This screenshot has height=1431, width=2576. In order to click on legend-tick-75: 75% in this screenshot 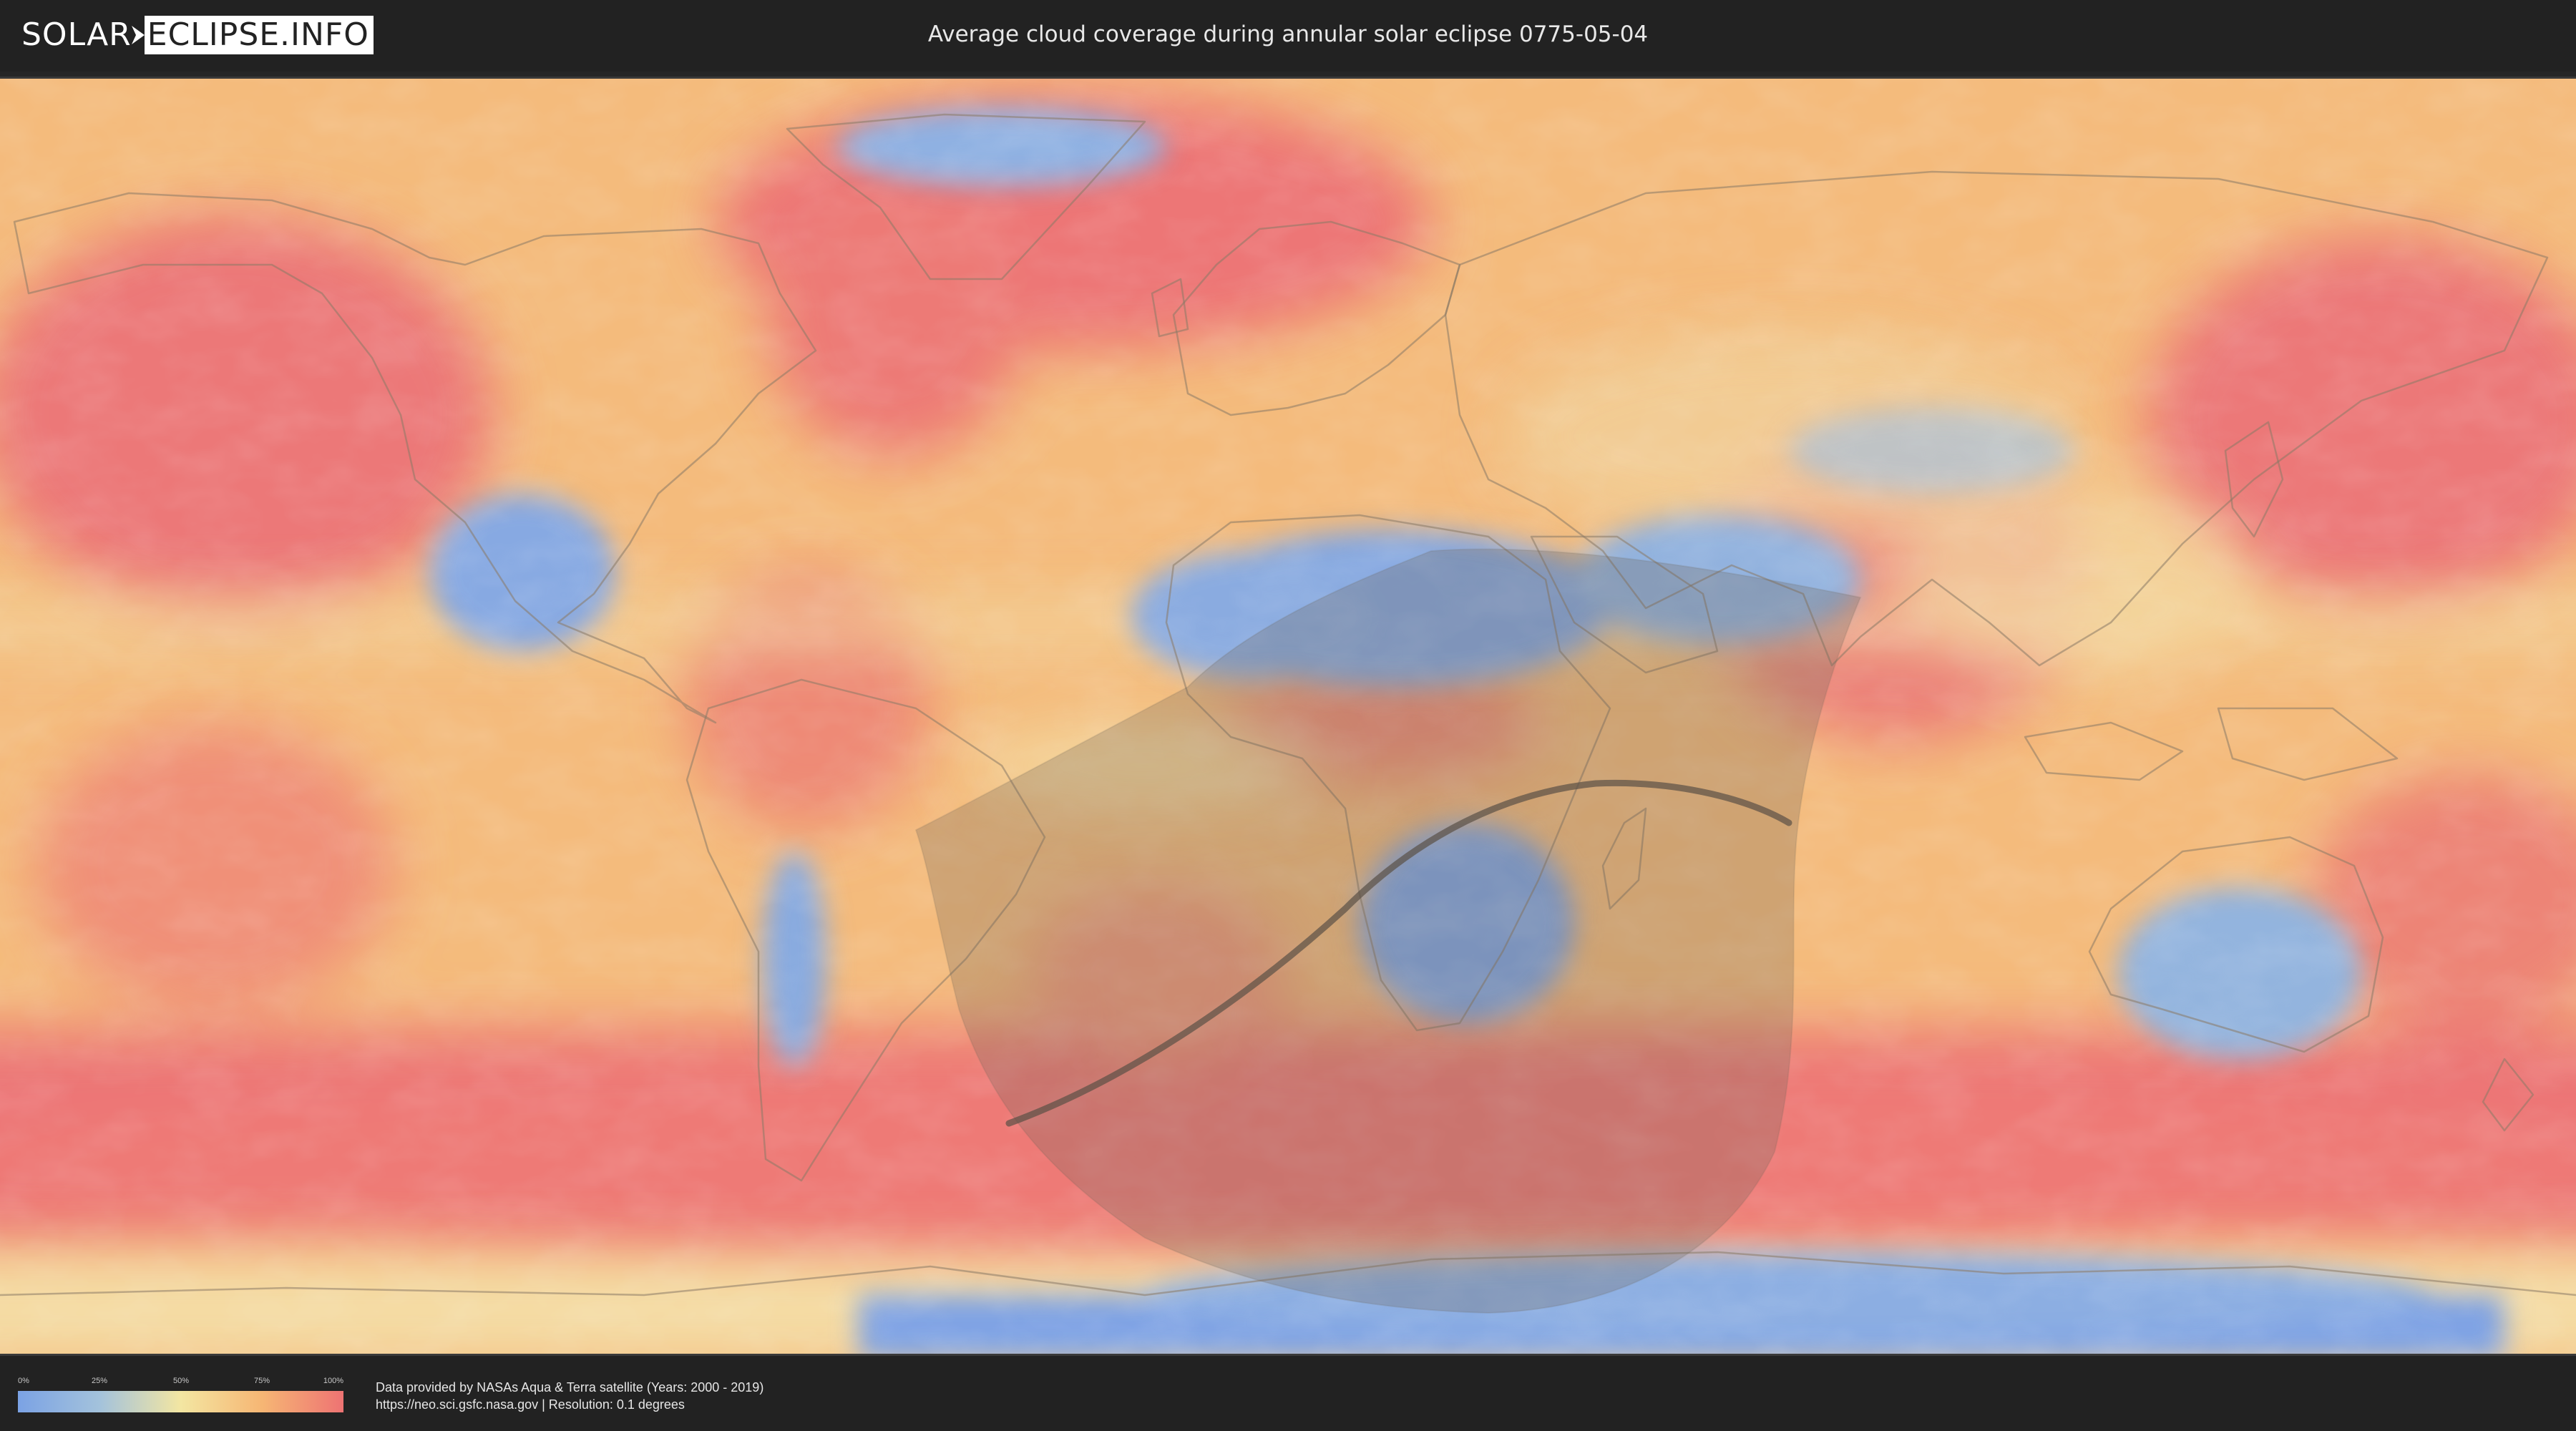, I will do `click(261, 1381)`.